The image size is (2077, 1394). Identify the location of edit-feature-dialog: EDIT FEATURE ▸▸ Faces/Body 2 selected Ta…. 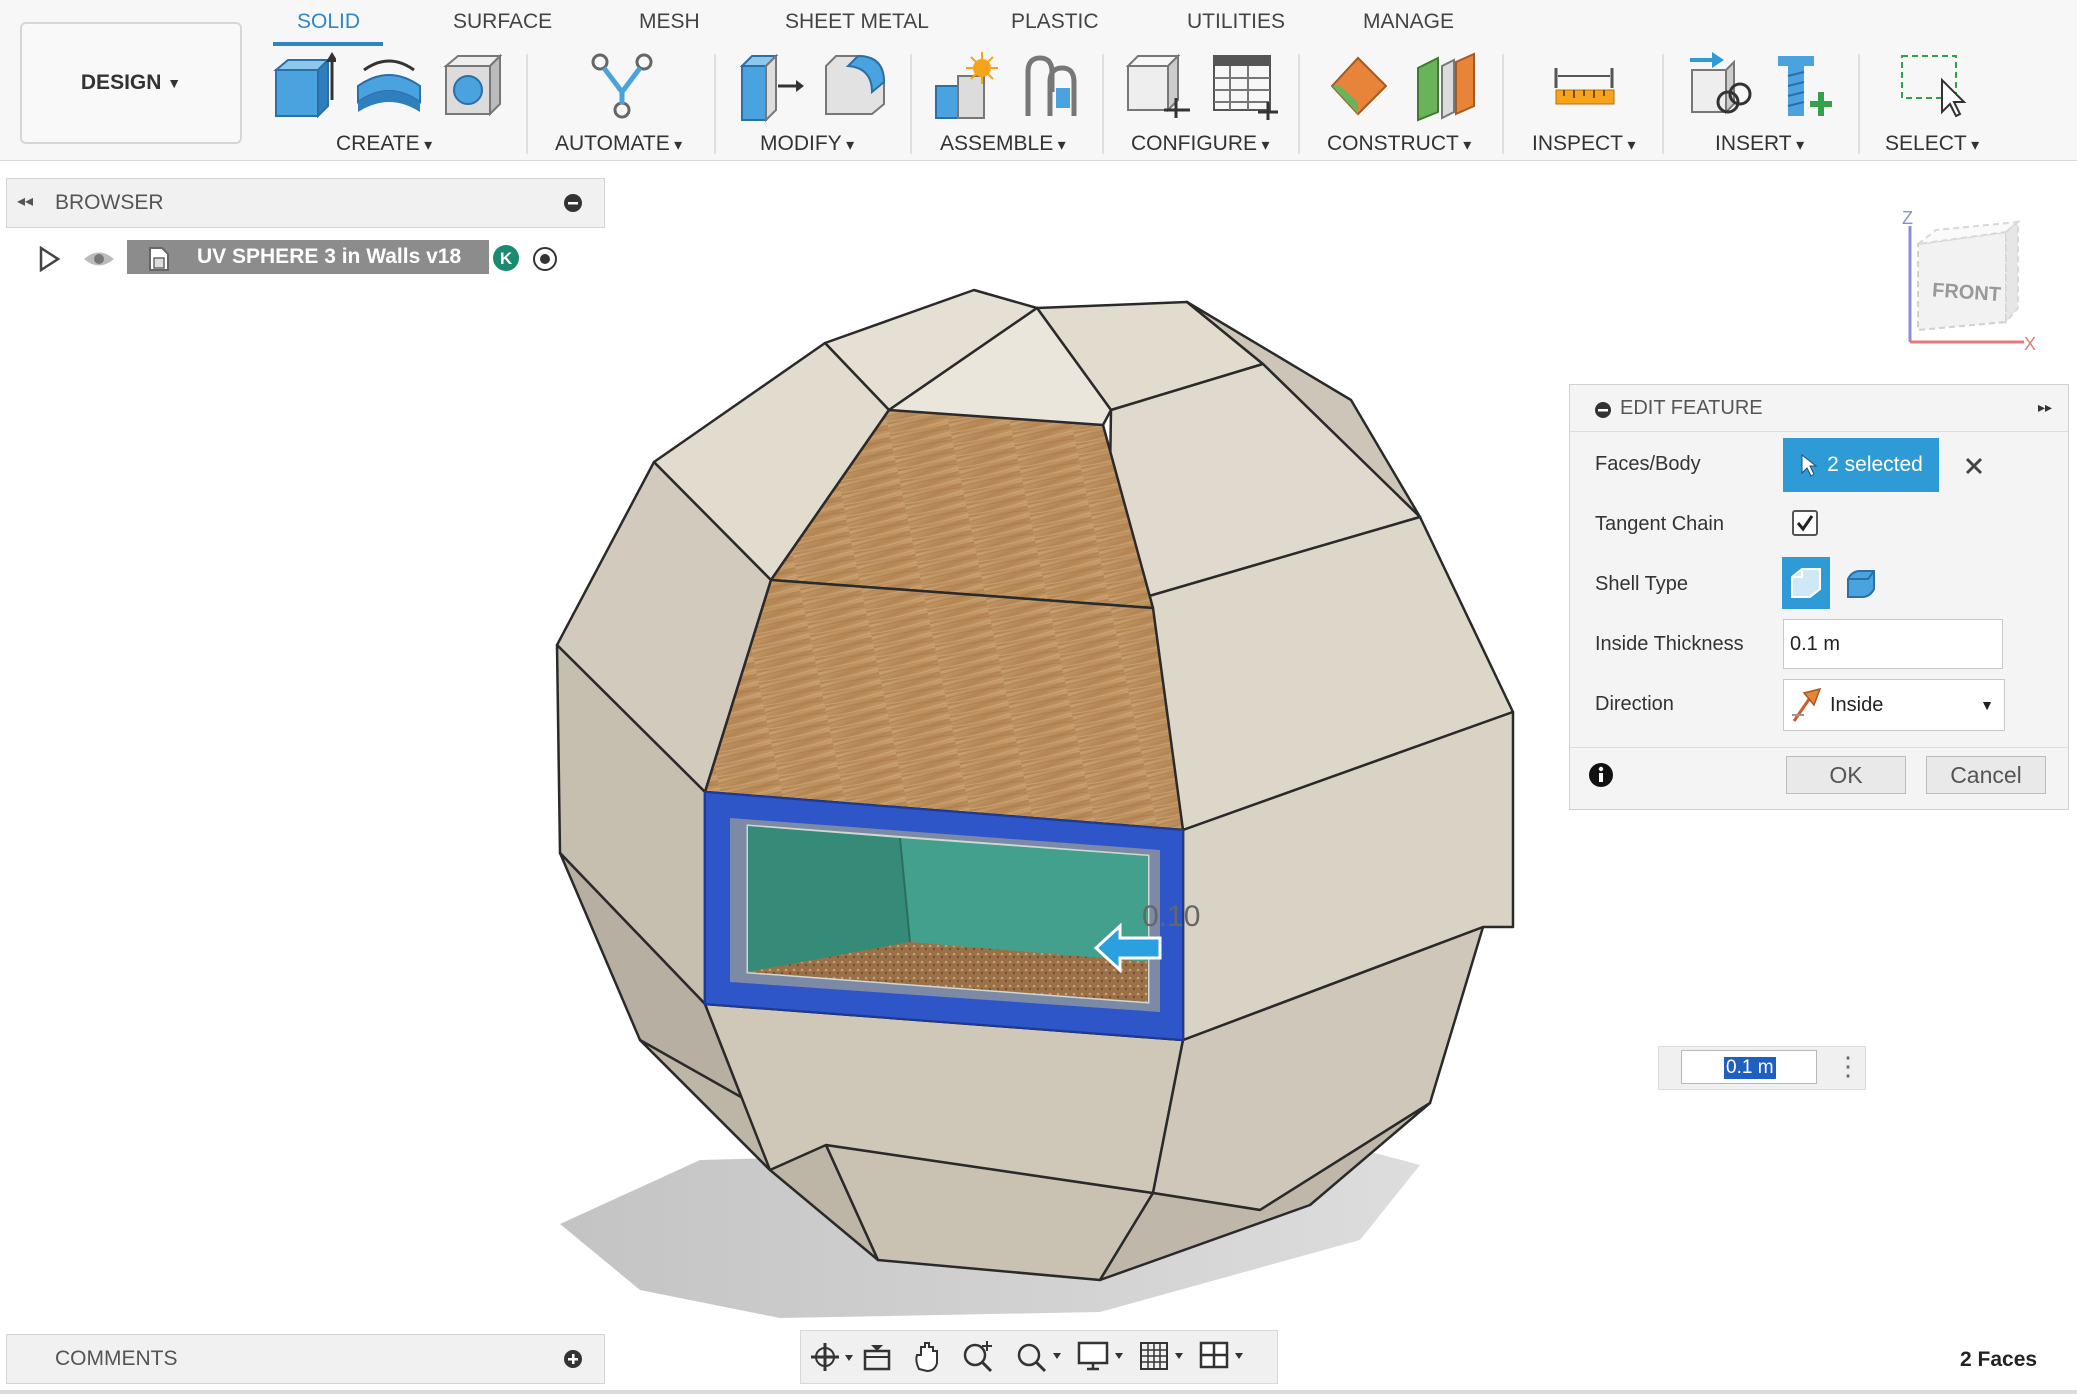
(1819, 597).